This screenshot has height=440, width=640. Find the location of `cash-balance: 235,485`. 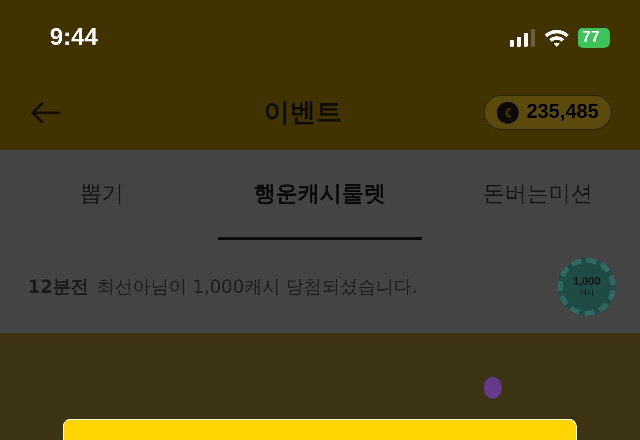

cash-balance: 235,485 is located at coordinates (548, 112).